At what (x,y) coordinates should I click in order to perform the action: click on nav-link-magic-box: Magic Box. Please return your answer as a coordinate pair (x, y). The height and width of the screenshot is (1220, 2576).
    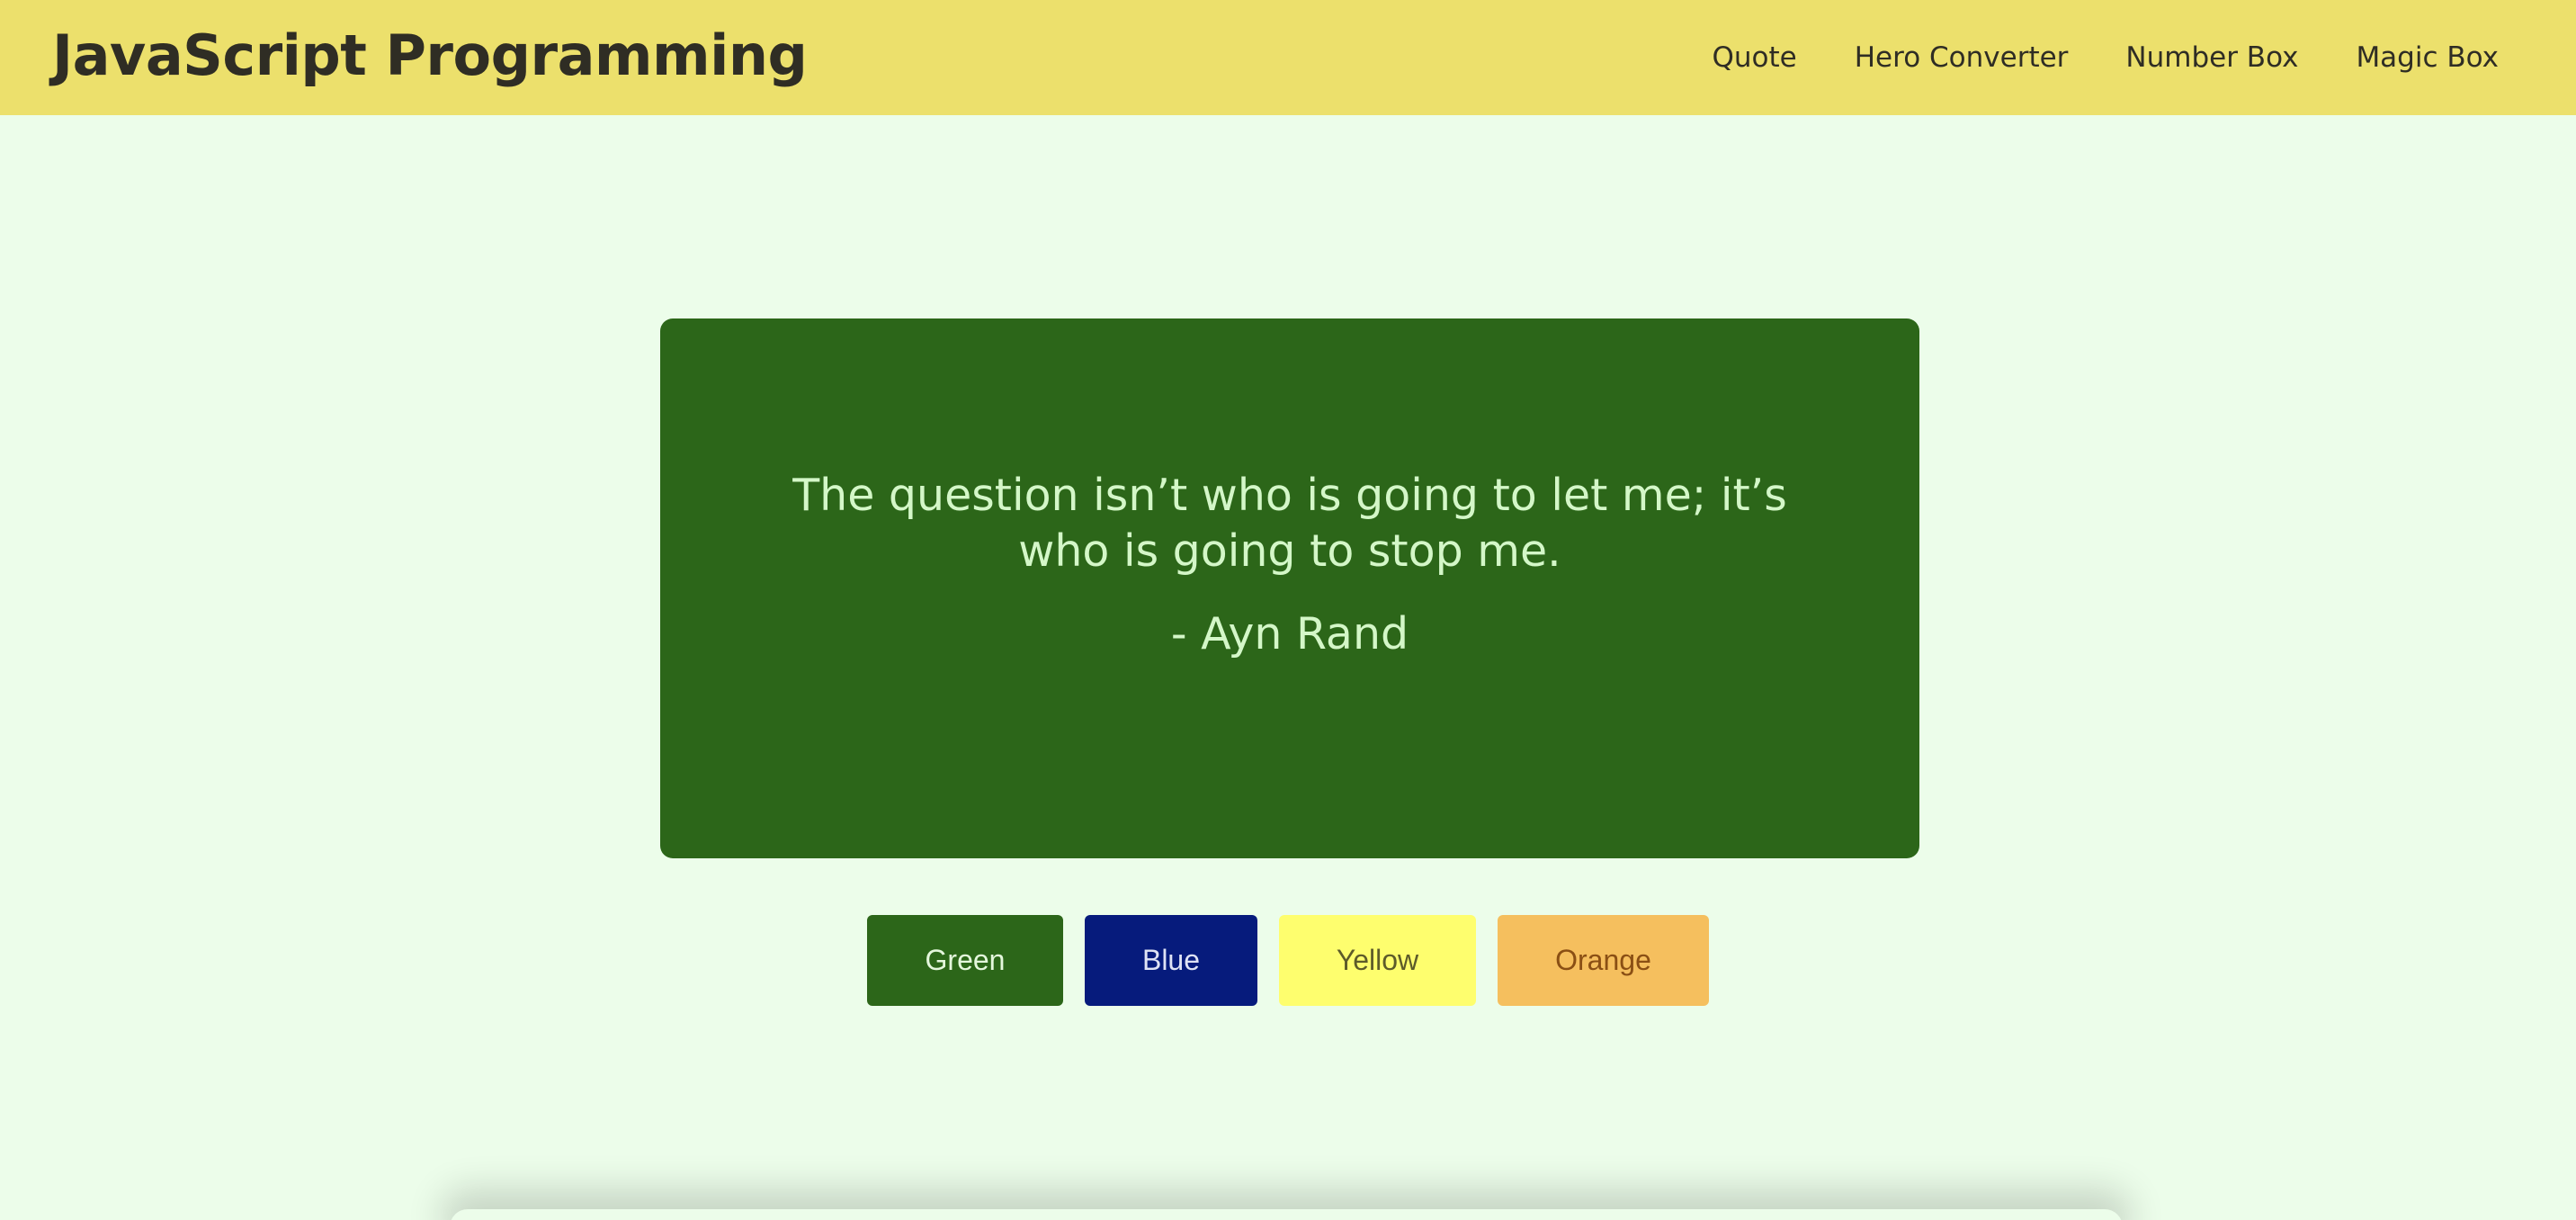
    Looking at the image, I should click on (2427, 57).